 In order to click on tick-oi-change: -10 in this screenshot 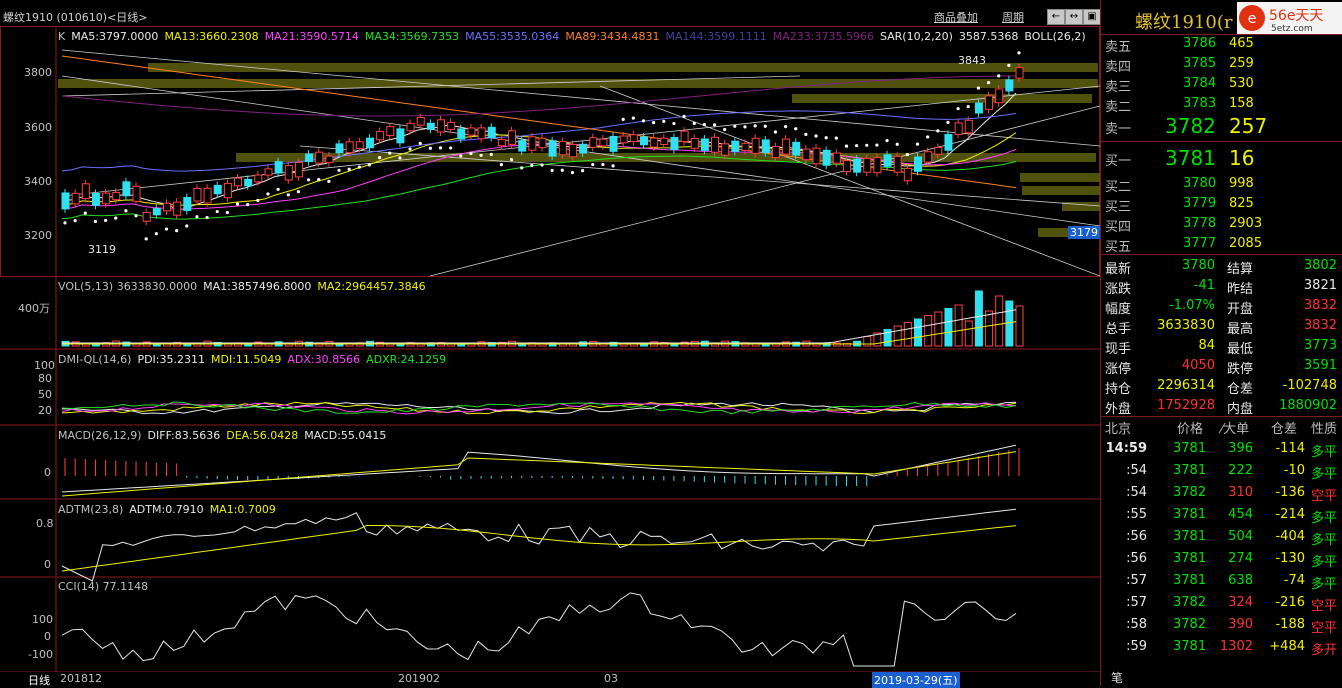, I will do `click(1294, 470)`.